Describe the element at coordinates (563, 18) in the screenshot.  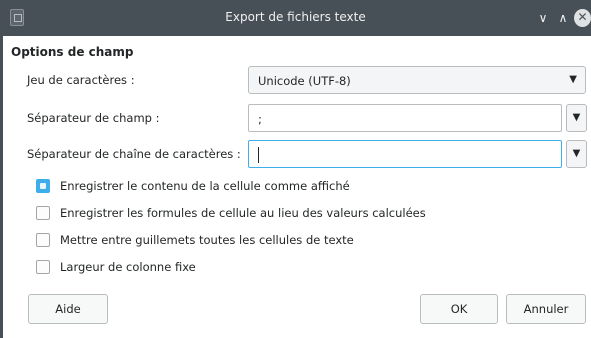
I see `maximize-icon: ∧` at that location.